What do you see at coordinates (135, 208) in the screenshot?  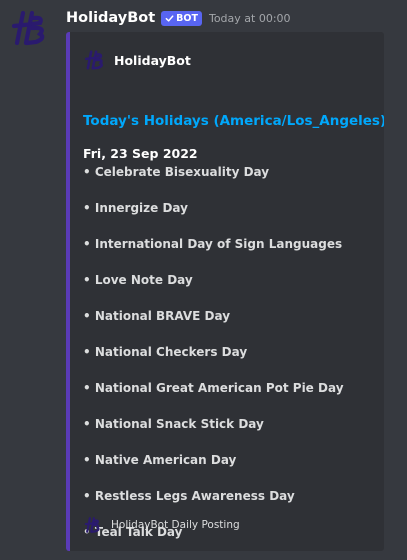 I see `holiday-item: • Innergize Day` at bounding box center [135, 208].